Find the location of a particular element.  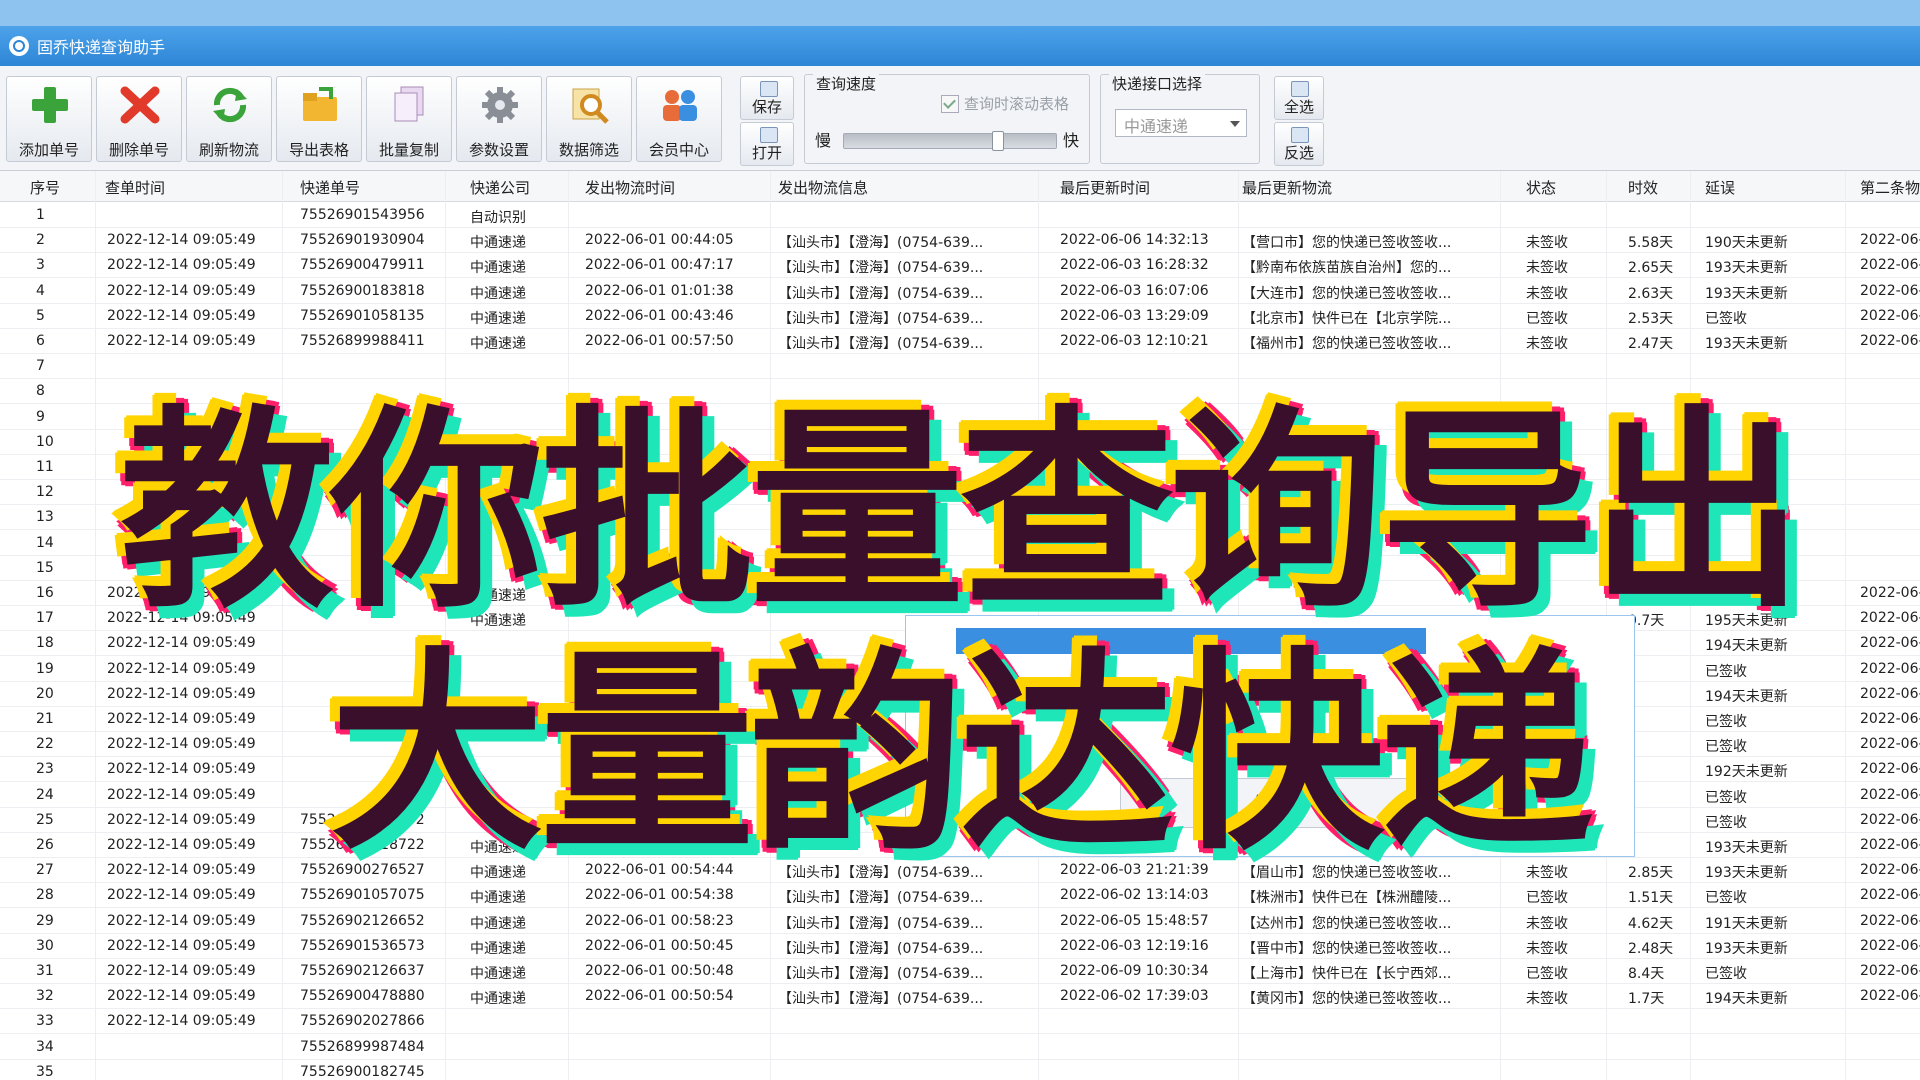

column-header: 第二条物 is located at coordinates (1890, 187).